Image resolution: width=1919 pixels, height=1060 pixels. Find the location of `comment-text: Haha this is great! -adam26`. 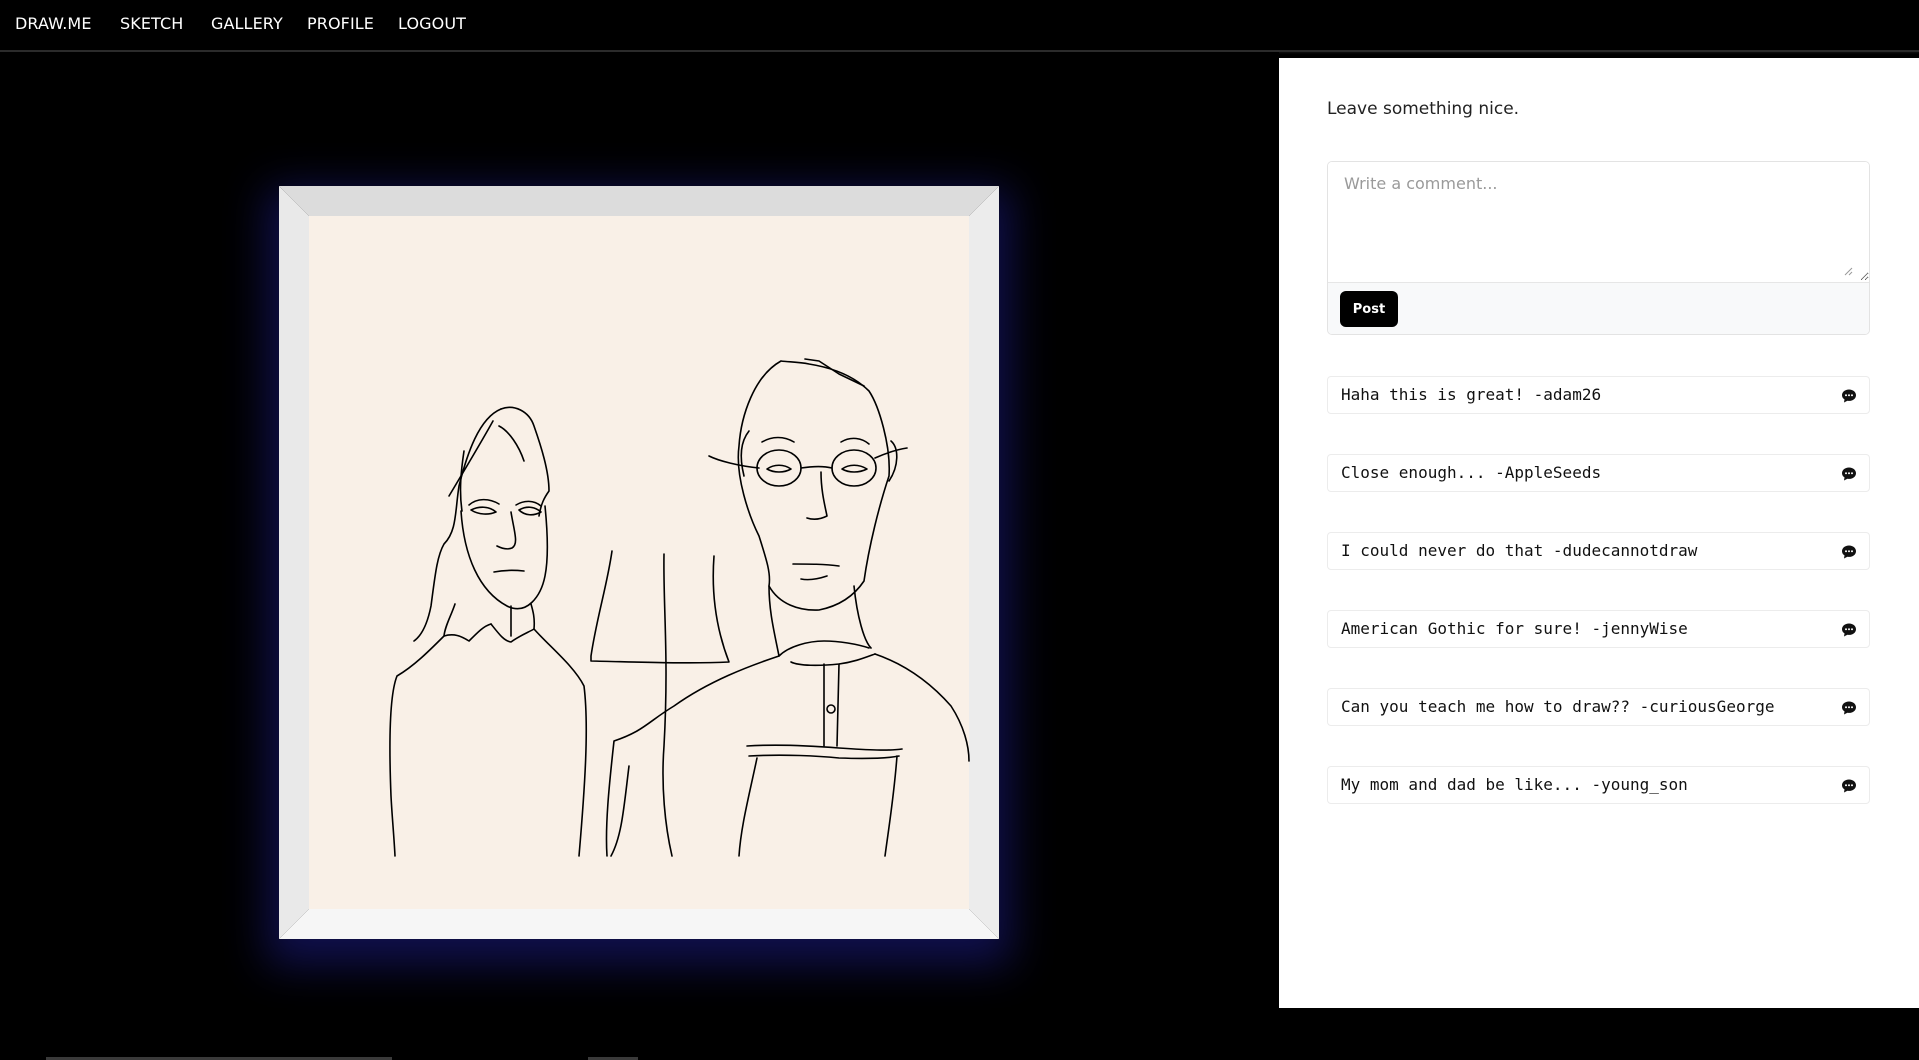

comment-text: Haha this is great! -adam26 is located at coordinates (1471, 394).